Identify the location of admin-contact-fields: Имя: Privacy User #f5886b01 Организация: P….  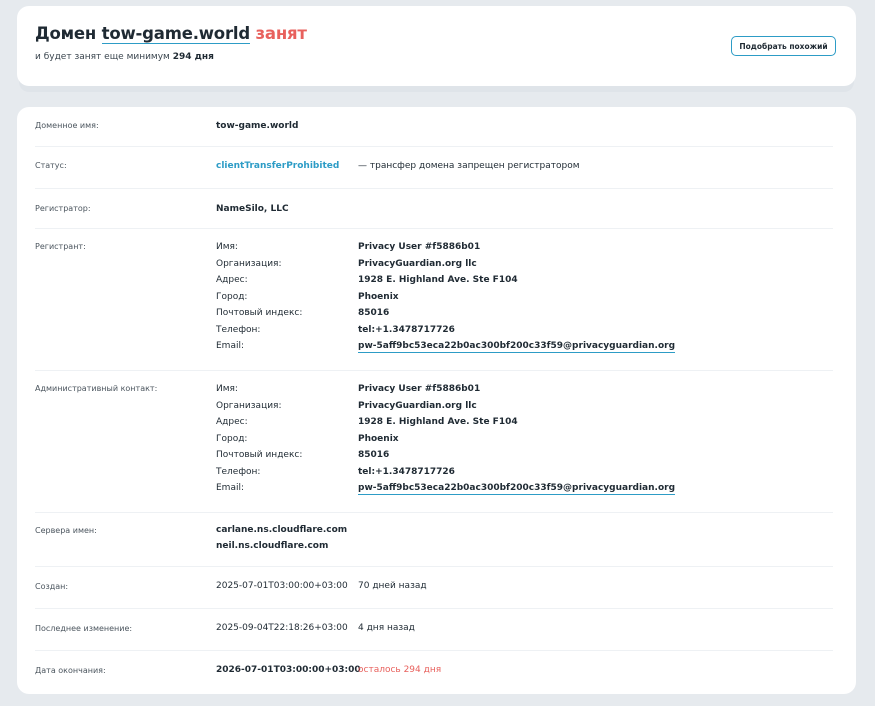
(526, 442).